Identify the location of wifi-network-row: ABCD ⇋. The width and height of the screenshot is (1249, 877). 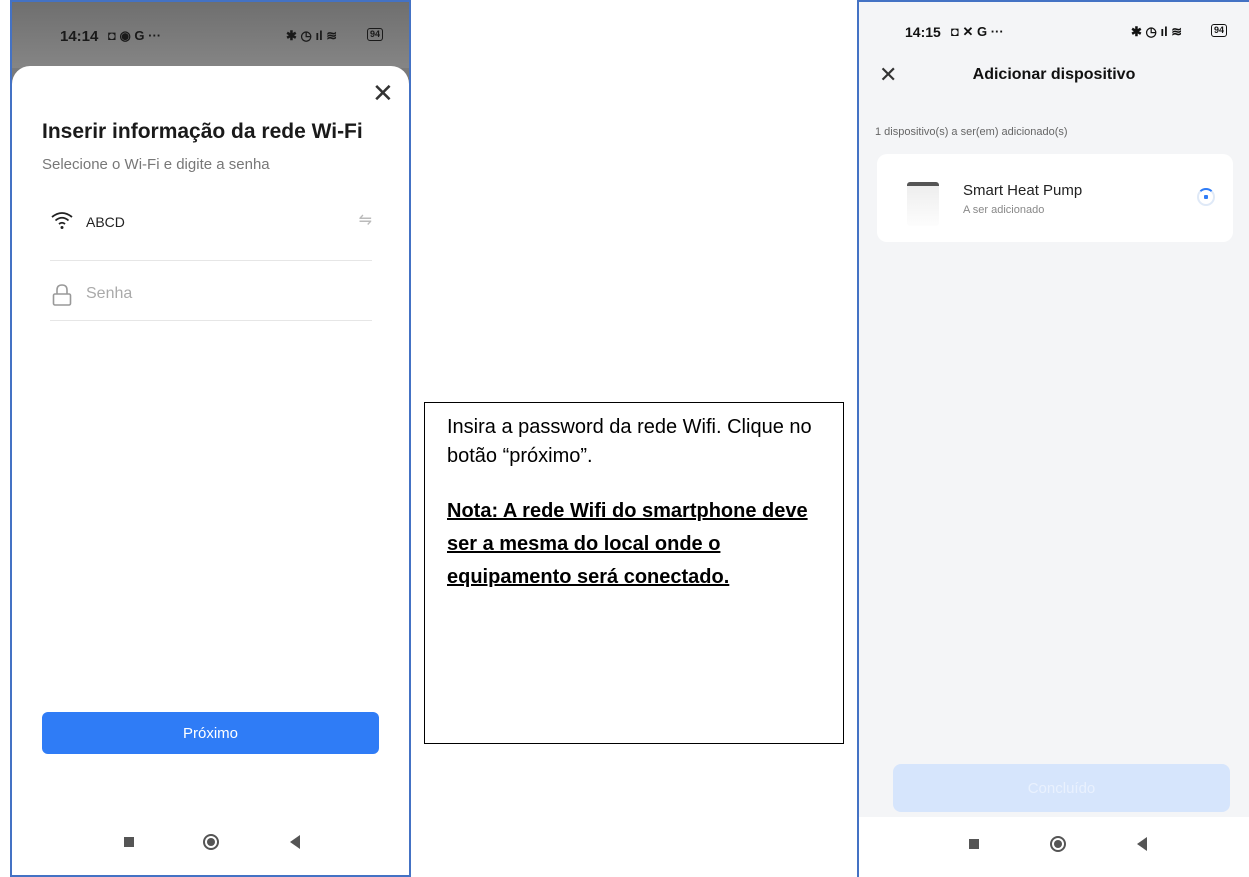
(211, 233).